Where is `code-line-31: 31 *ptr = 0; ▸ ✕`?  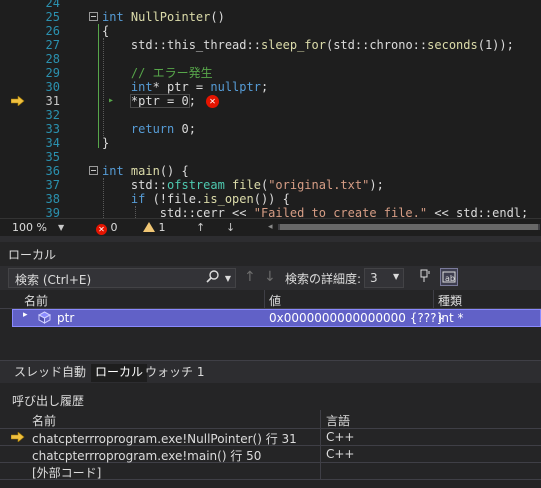
code-line-31: 31 *ptr = 0; ▸ ✕ is located at coordinates (270, 101).